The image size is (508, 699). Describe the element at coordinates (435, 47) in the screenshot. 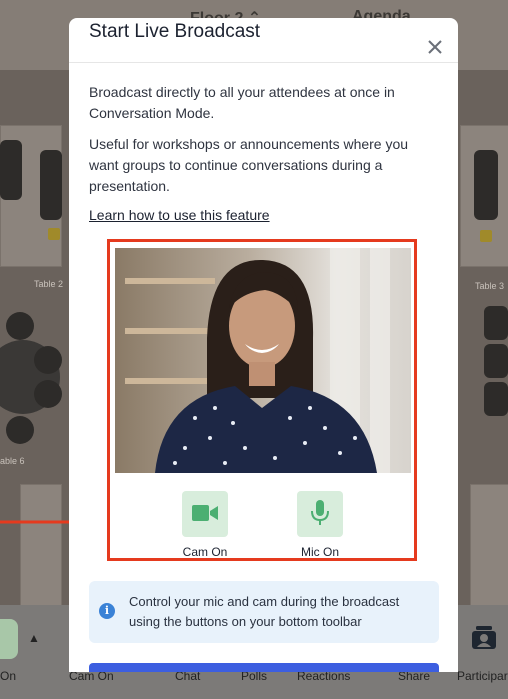

I see `close-icon` at that location.